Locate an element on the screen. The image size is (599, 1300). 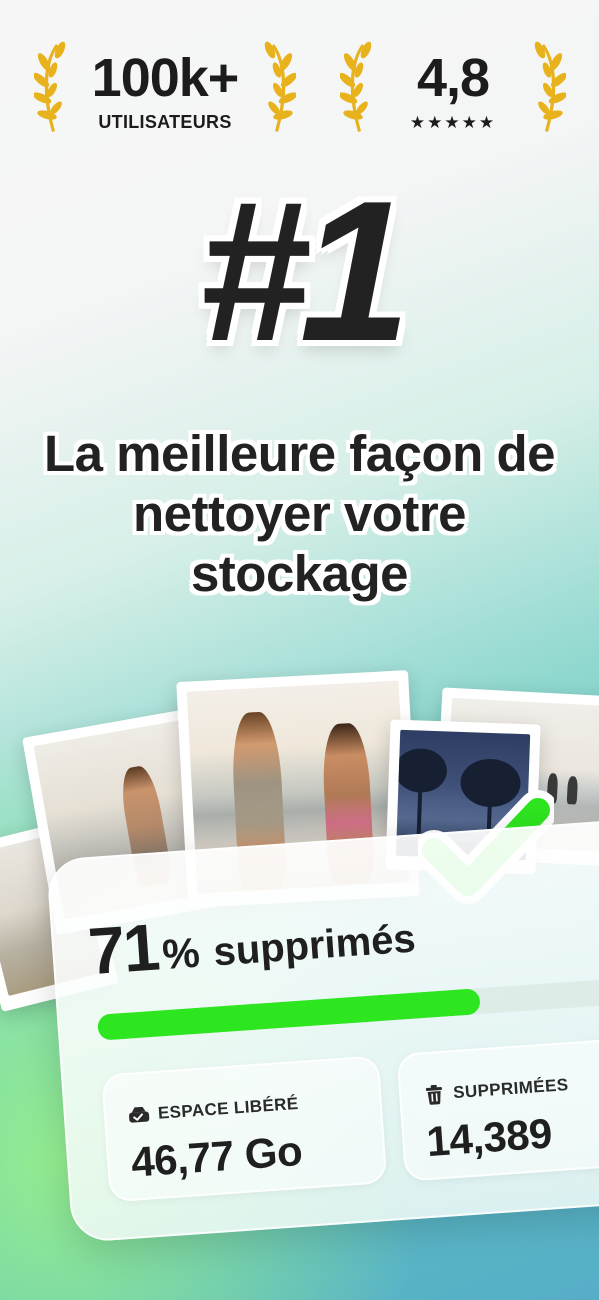
deleted-count-stat: SUPPRIMÉES 14,389 is located at coordinates (497, 1109).